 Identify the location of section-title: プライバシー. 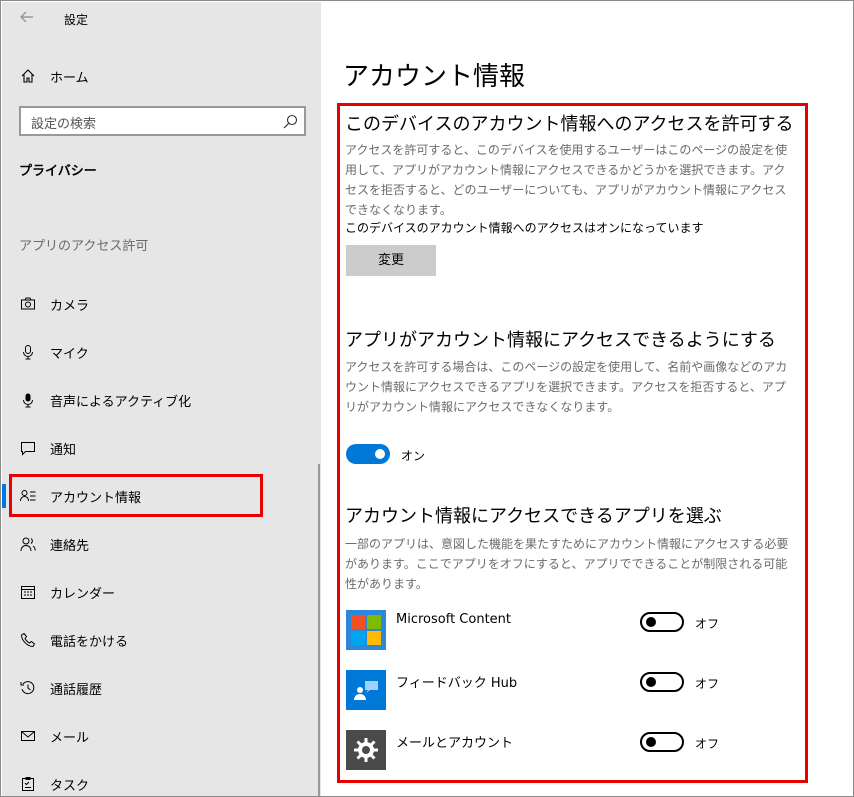
(58, 171).